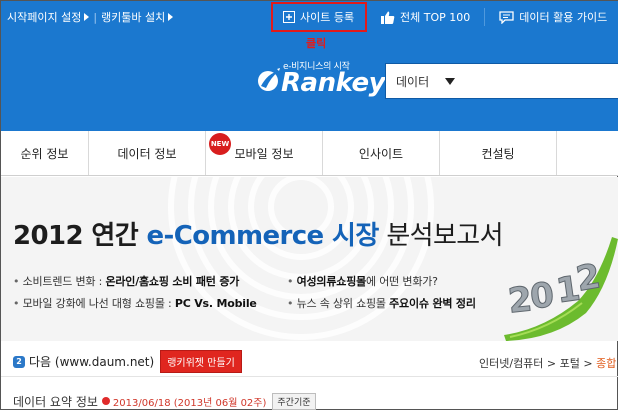 This screenshot has height=410, width=618. What do you see at coordinates (561, 279) in the screenshot?
I see `year-2012-graphic: 2 0 1 2` at bounding box center [561, 279].